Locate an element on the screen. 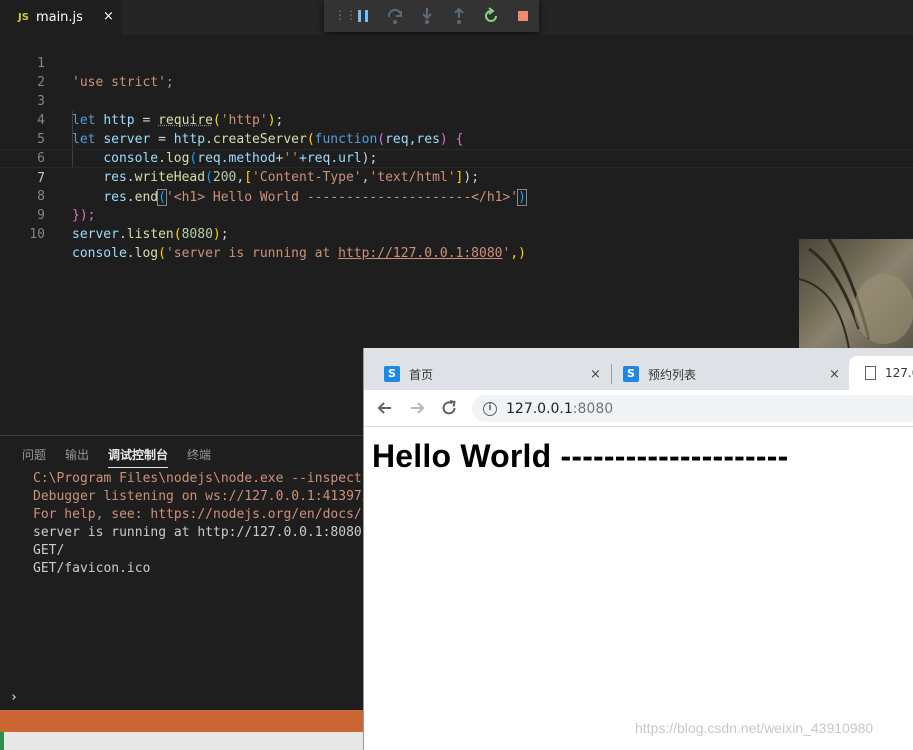  code-line-8: 8 }); is located at coordinates (456, 177).